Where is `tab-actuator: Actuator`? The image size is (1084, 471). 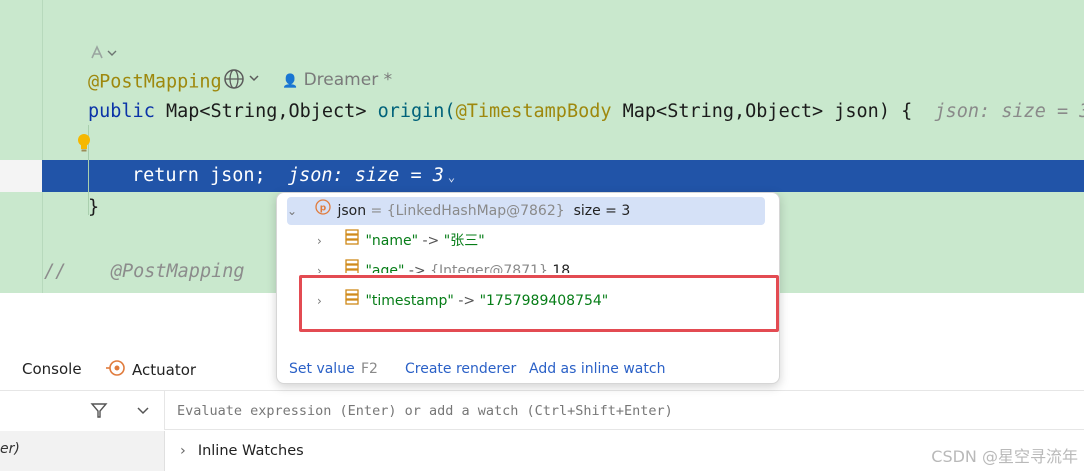
tab-actuator: Actuator is located at coordinates (151, 370).